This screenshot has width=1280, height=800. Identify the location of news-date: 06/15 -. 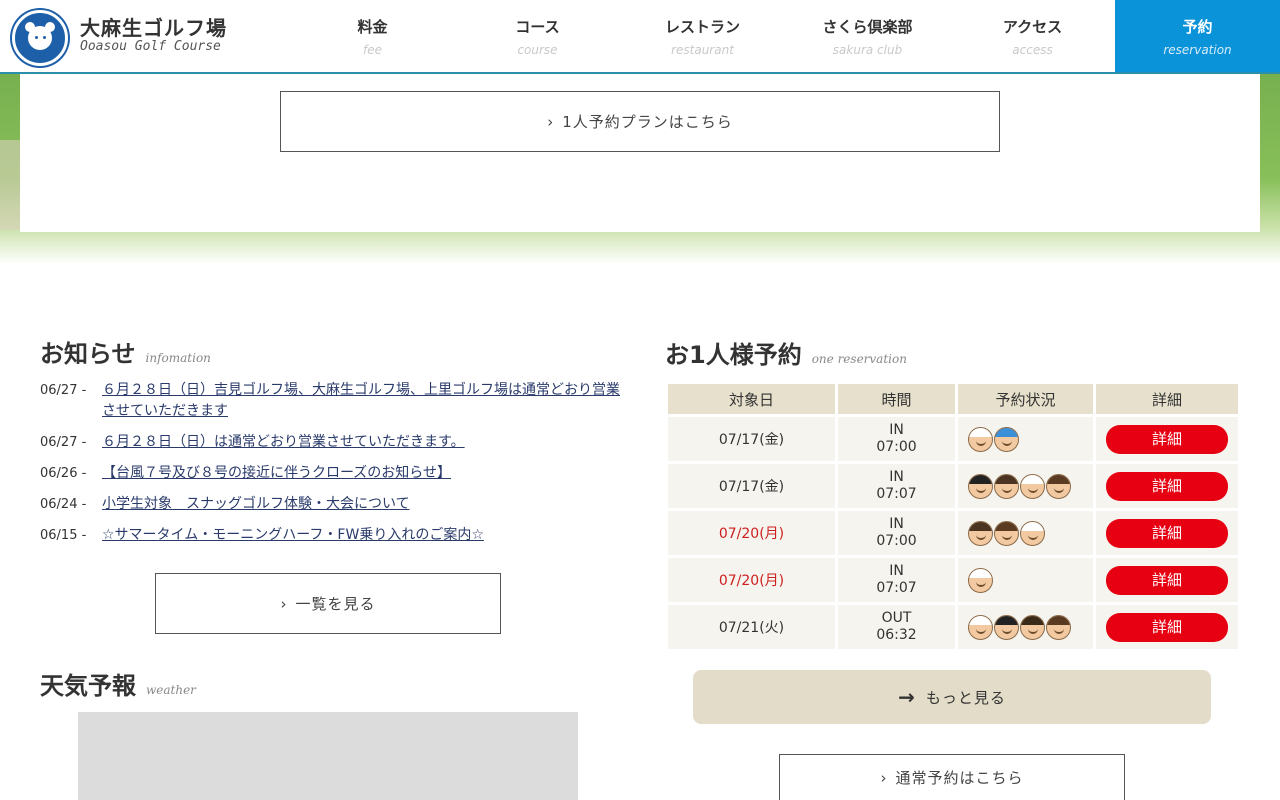
(63, 535).